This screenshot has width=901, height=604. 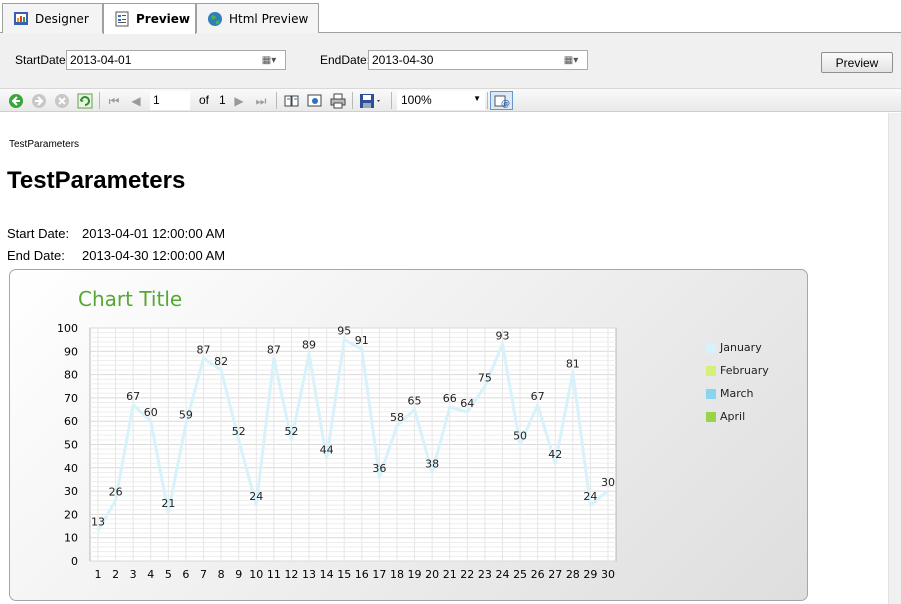 I want to click on report-header-text: TestParameters, so click(x=44, y=144).